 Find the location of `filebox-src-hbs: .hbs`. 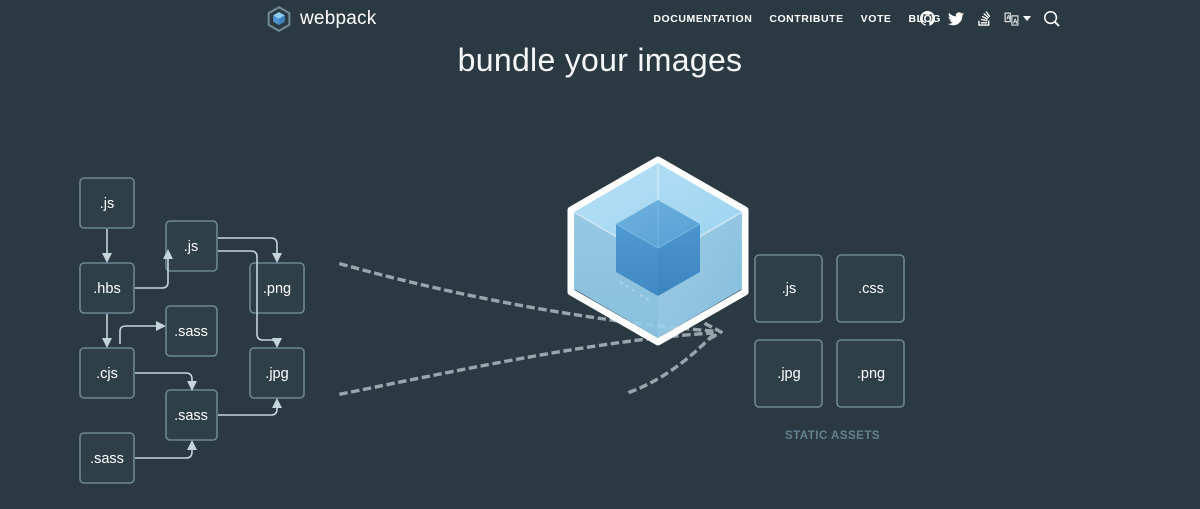

filebox-src-hbs: .hbs is located at coordinates (107, 288).